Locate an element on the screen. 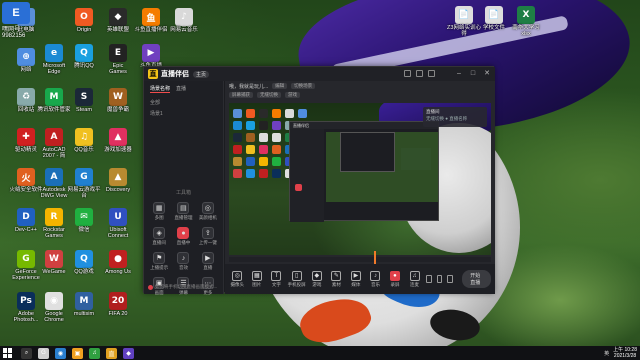  bottom-tool-label: 媒体 is located at coordinates (356, 284).